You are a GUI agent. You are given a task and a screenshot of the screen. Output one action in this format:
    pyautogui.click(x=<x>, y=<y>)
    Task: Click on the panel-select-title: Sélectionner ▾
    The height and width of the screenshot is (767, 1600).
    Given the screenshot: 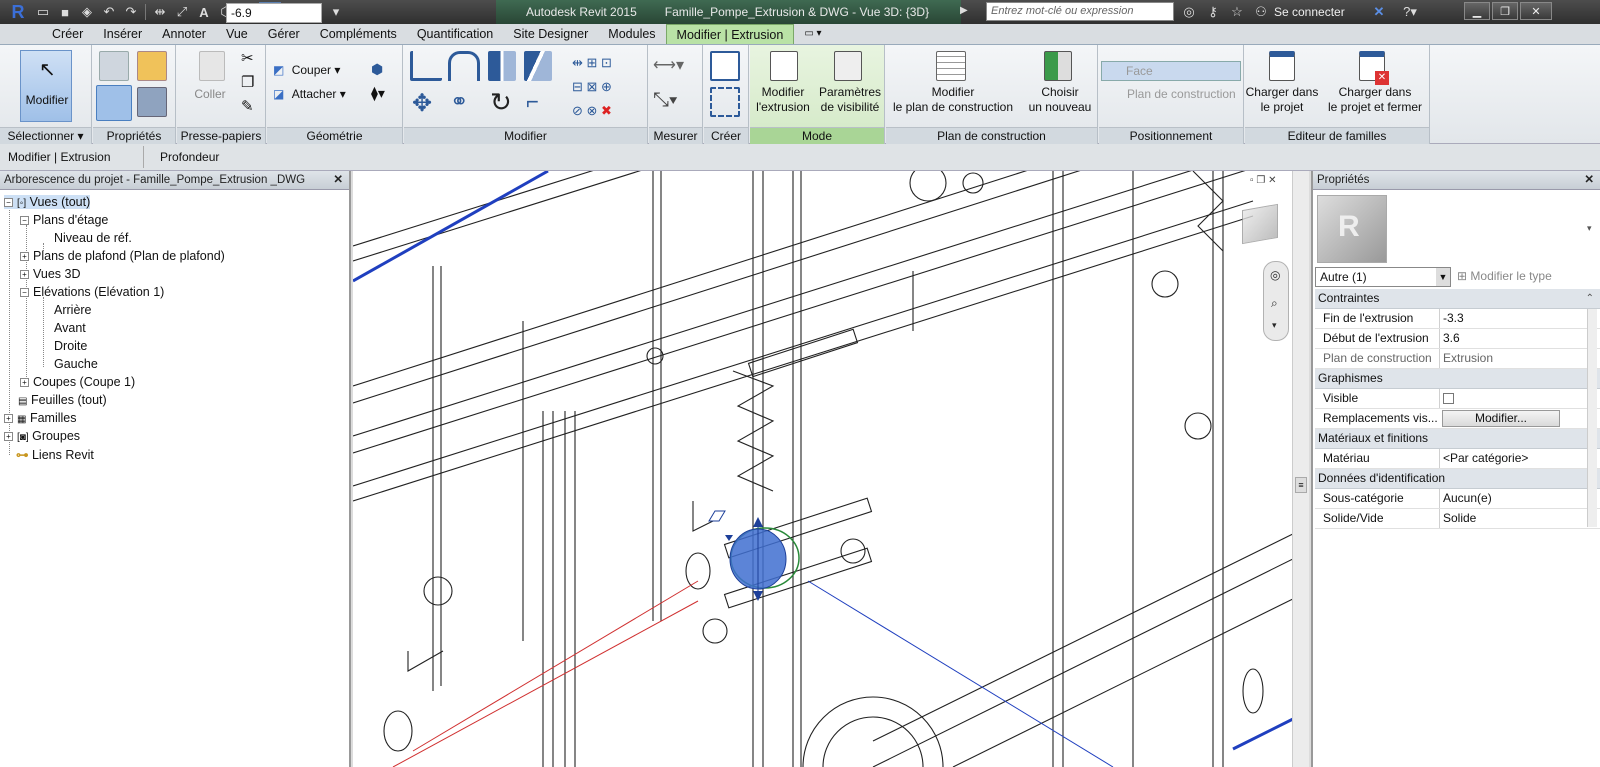 What is the action you would take?
    pyautogui.click(x=45, y=135)
    